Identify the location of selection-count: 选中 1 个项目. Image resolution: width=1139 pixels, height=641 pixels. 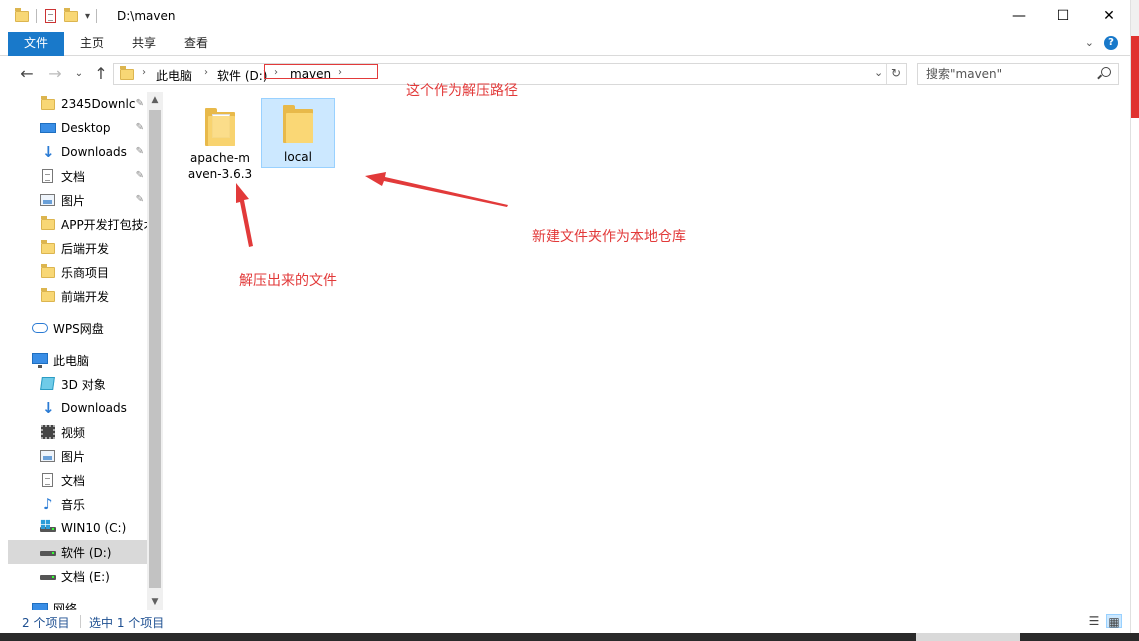
(127, 623).